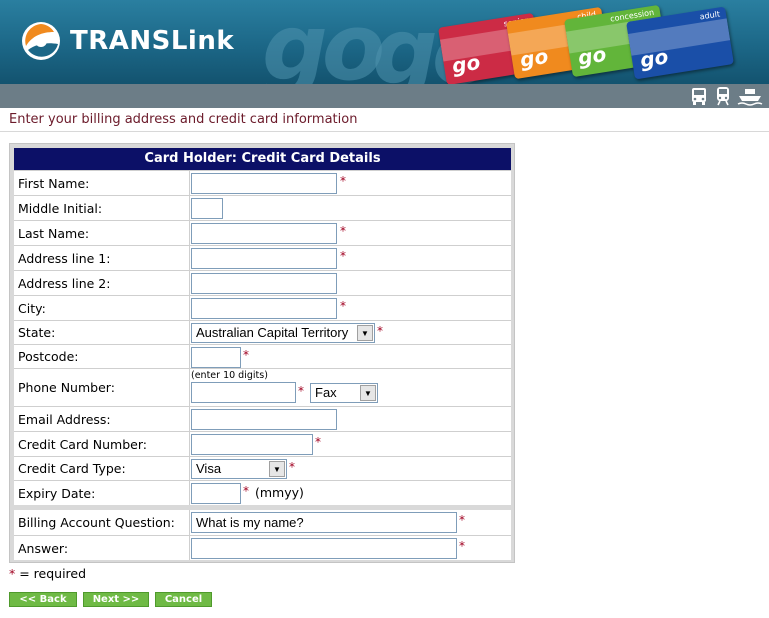  I want to click on last-name-input, so click(264, 233).